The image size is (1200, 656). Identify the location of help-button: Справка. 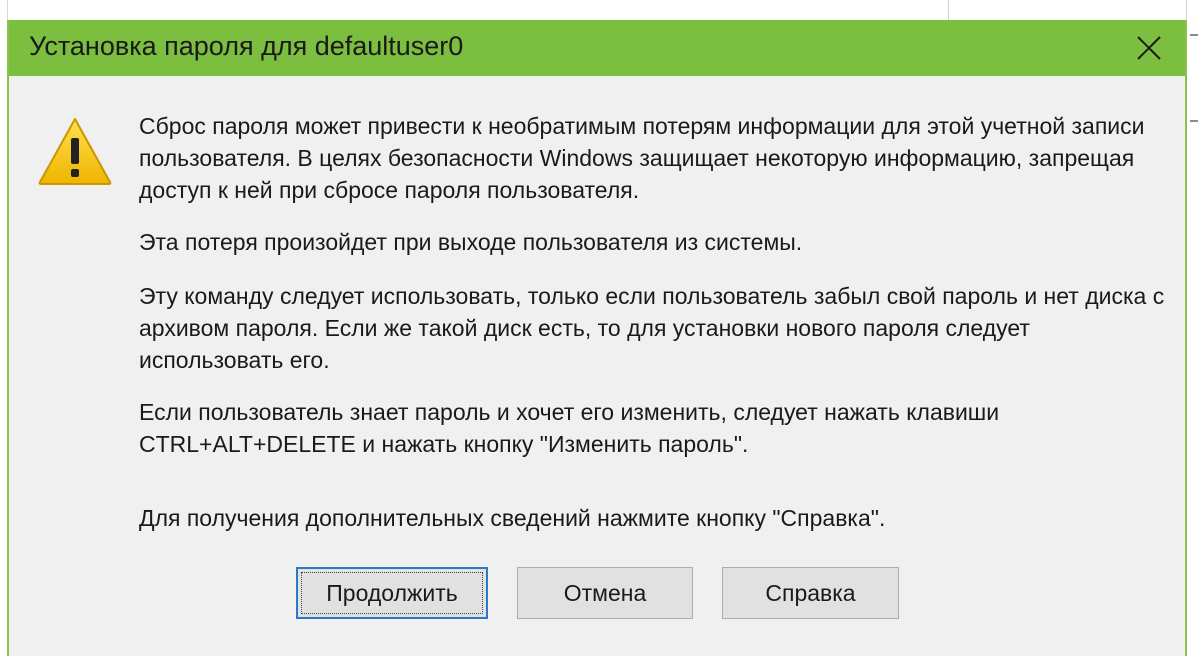
(810, 593).